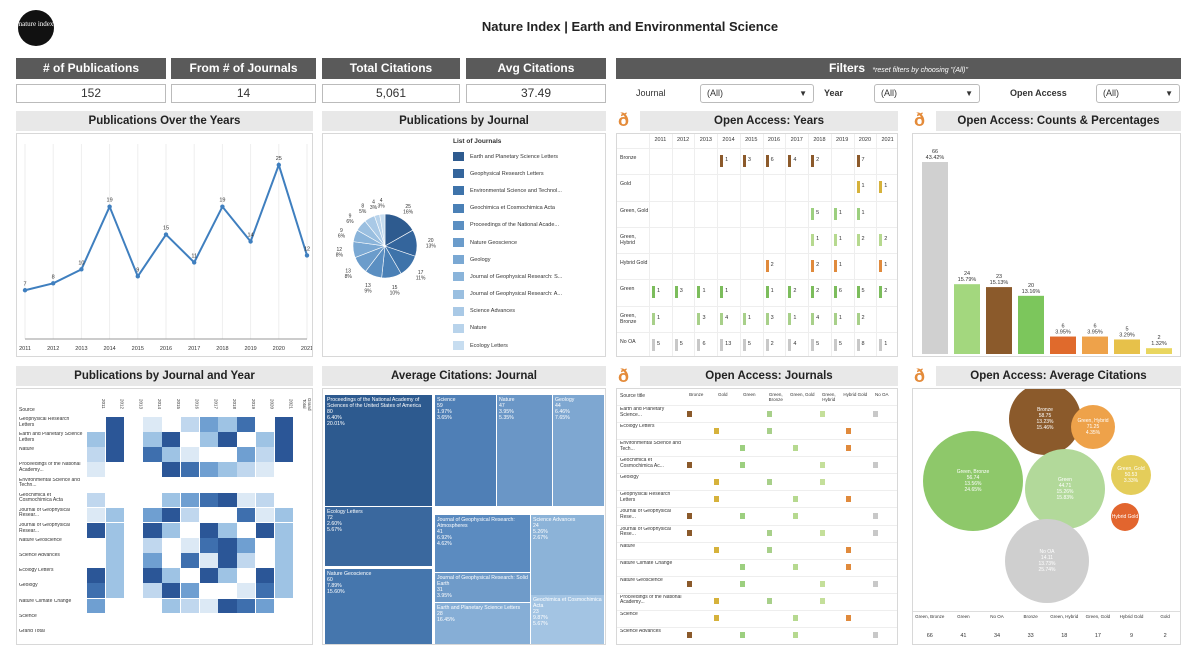  Describe the element at coordinates (842, 140) in the screenshot. I see `year-header: 2019` at that location.